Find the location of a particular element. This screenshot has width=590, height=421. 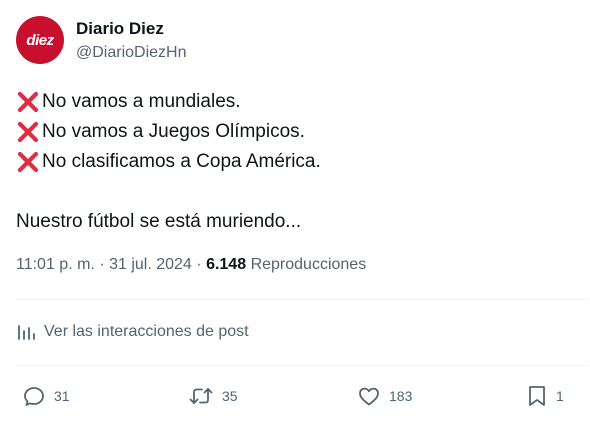

reply-count: 31 is located at coordinates (62, 396).